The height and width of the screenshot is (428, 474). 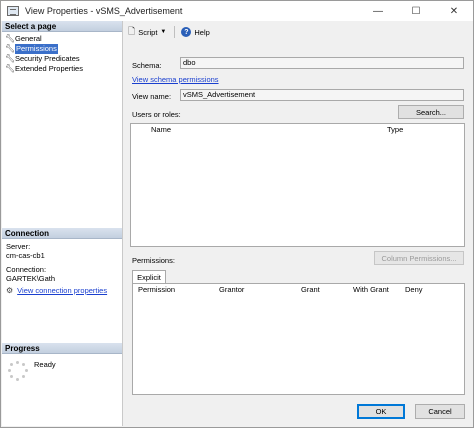 I want to click on page-item-permissions: 🔧︎ Permissions, so click(x=62, y=49).